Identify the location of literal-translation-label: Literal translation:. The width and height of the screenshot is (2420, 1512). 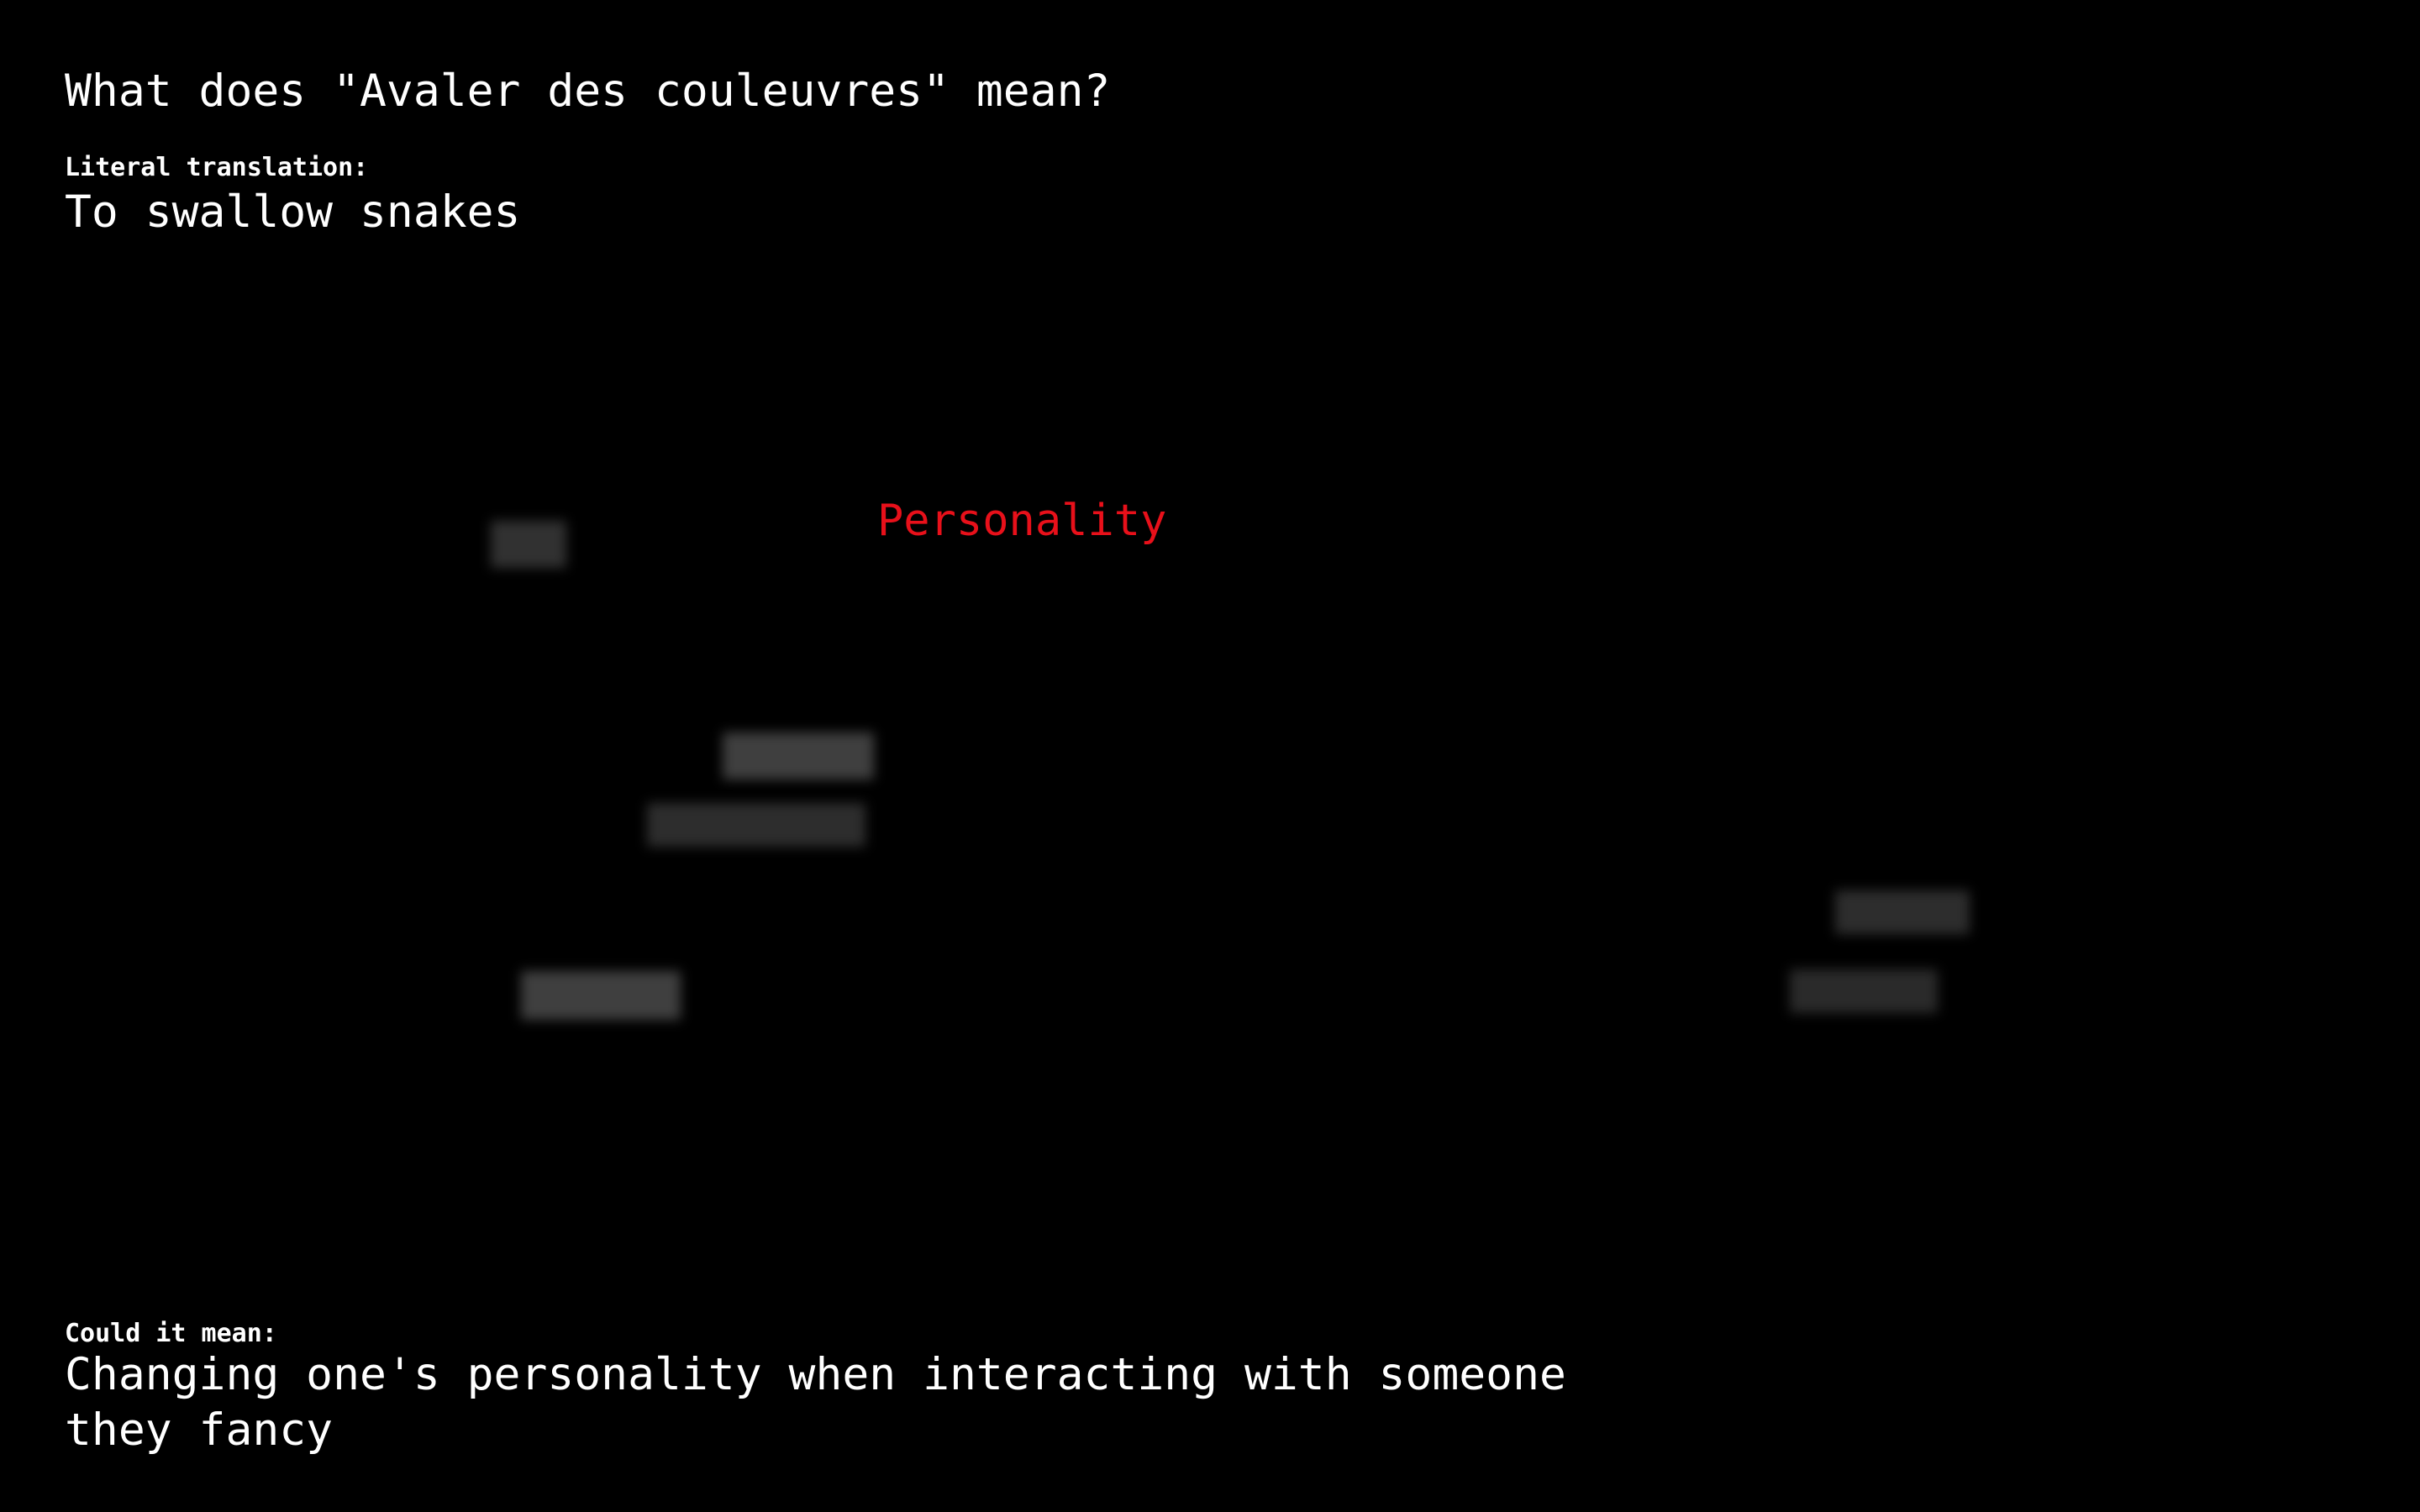
(217, 167).